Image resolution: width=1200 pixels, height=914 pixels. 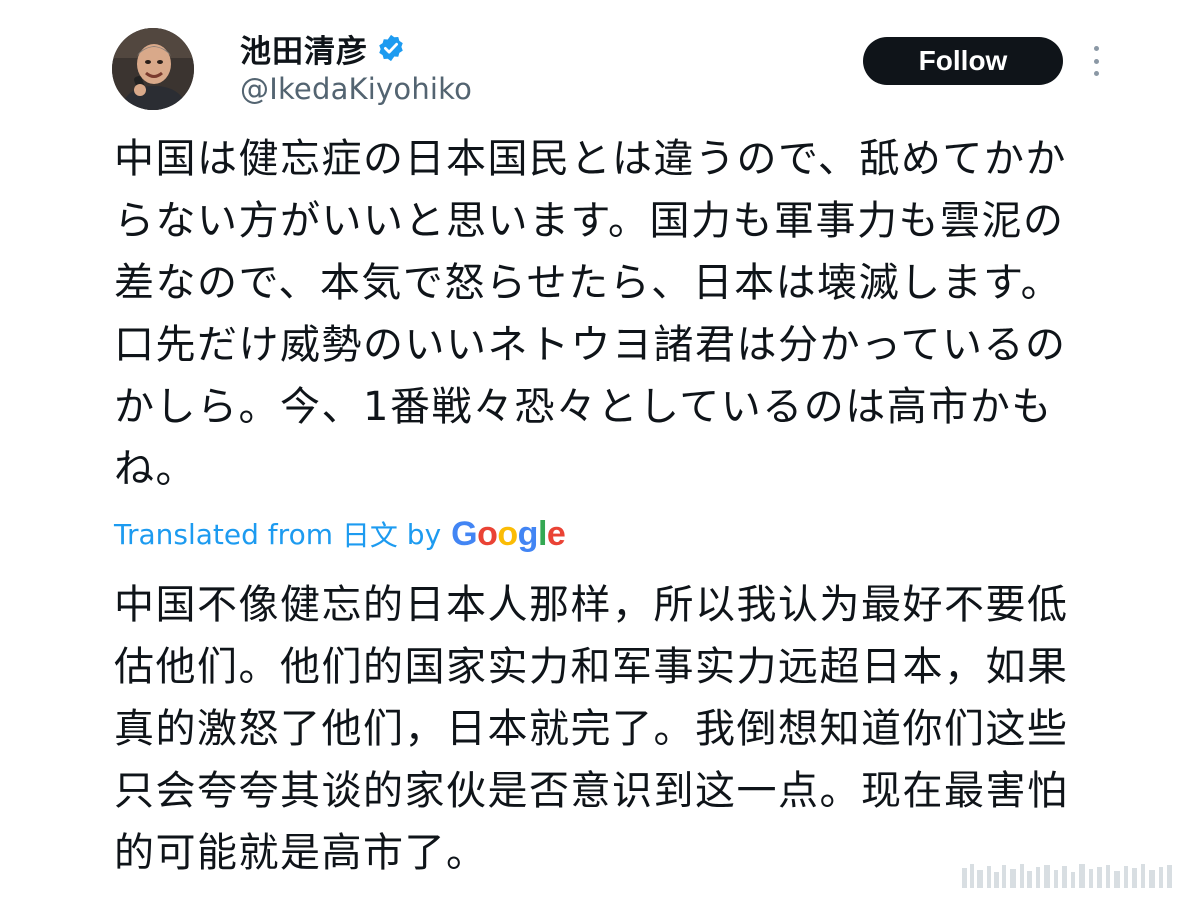 I want to click on translated-by: by, so click(x=424, y=534).